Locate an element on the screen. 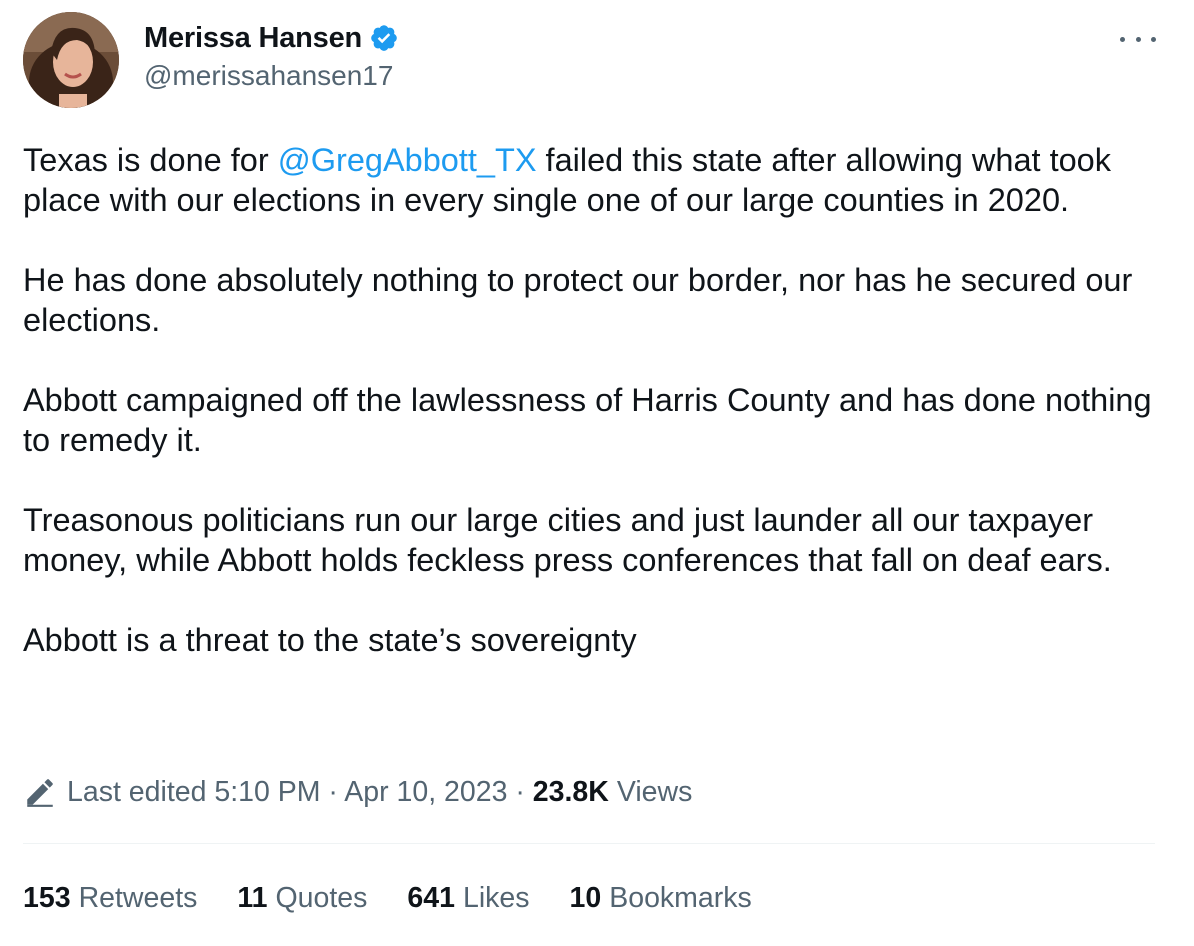 The width and height of the screenshot is (1194, 946). divider is located at coordinates (589, 843).